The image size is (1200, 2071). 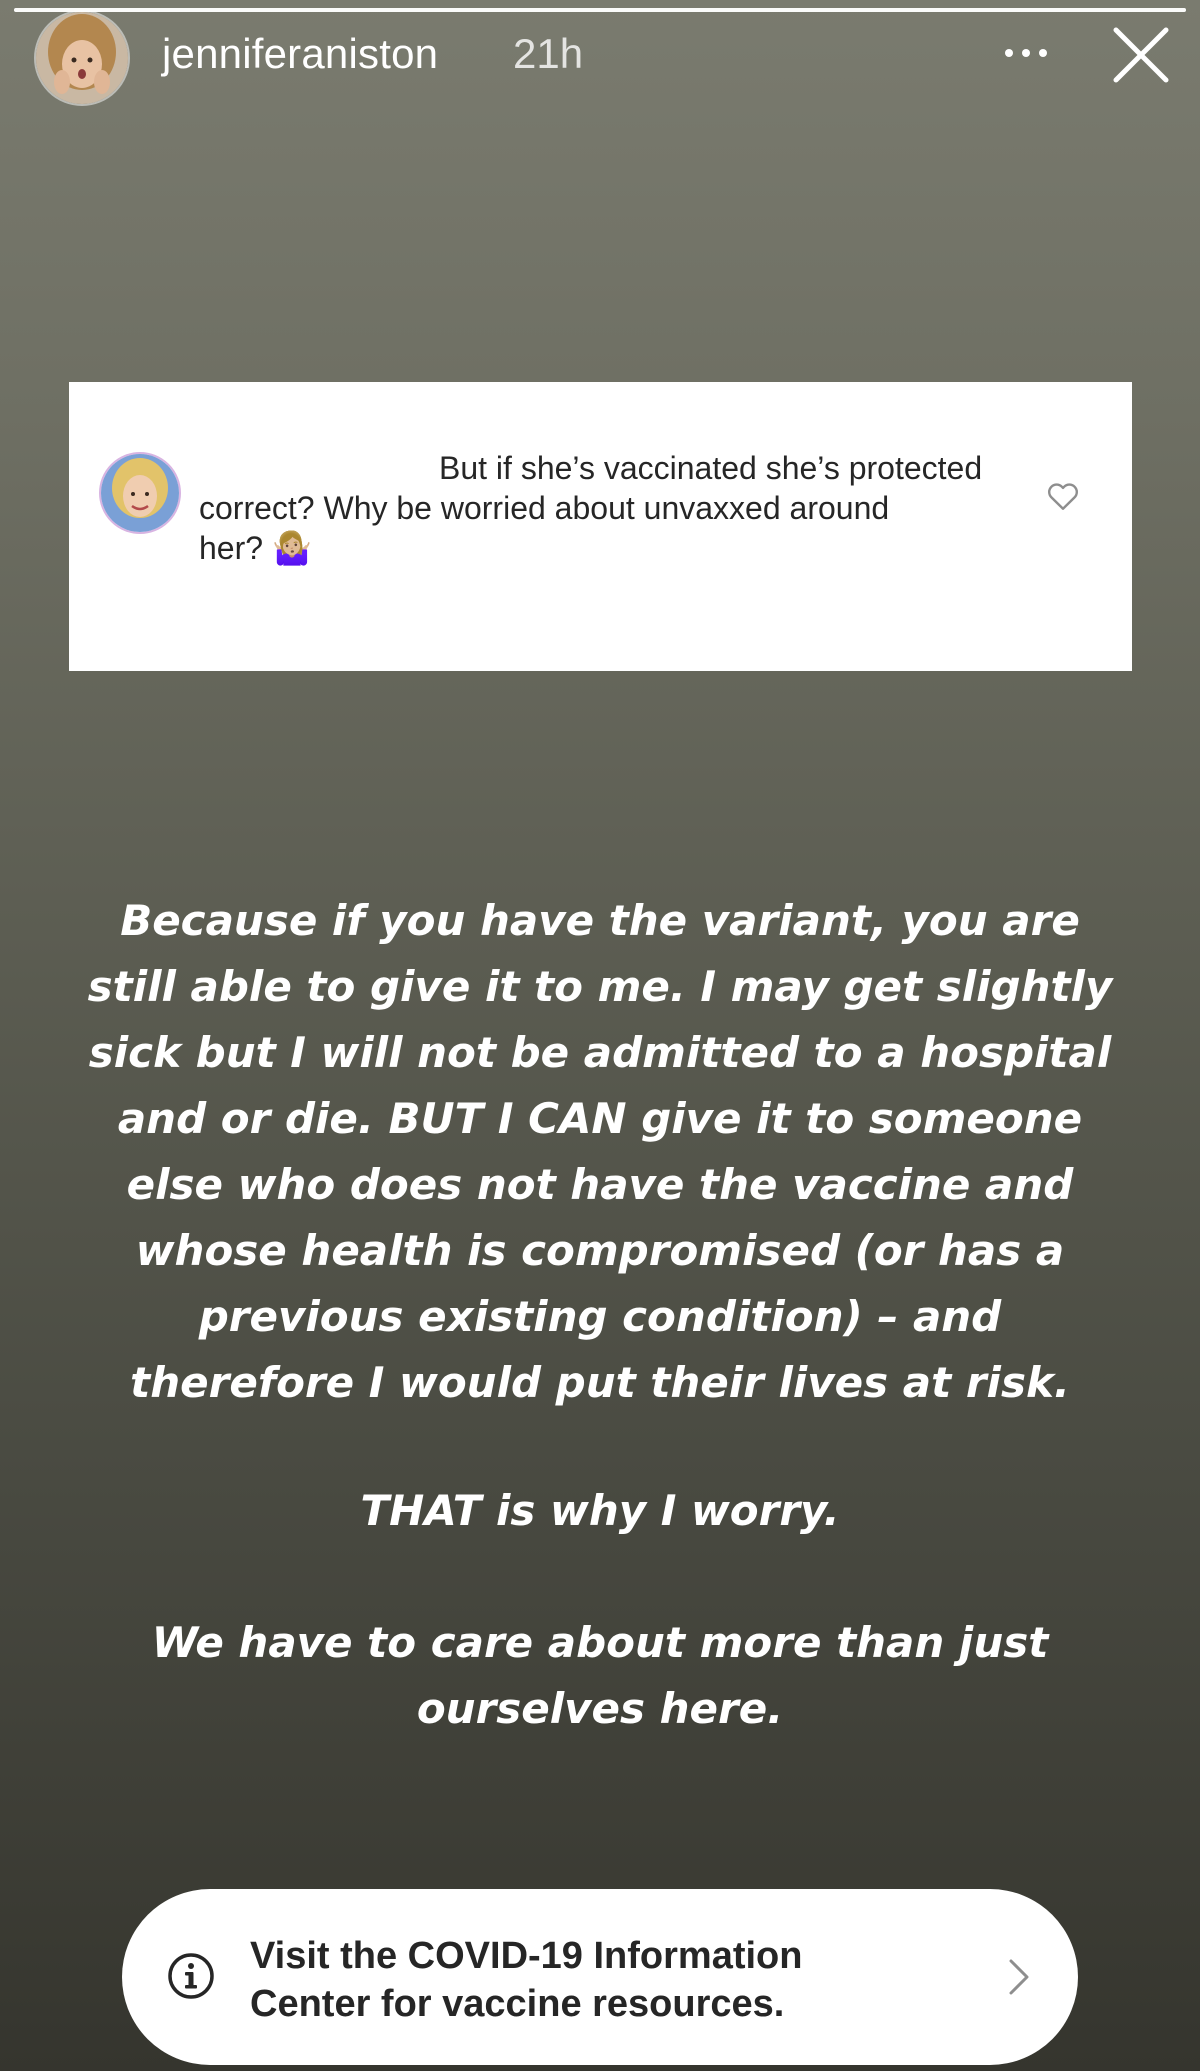 I want to click on message-line: else who does not have the vaccine and, so click(x=600, y=1184).